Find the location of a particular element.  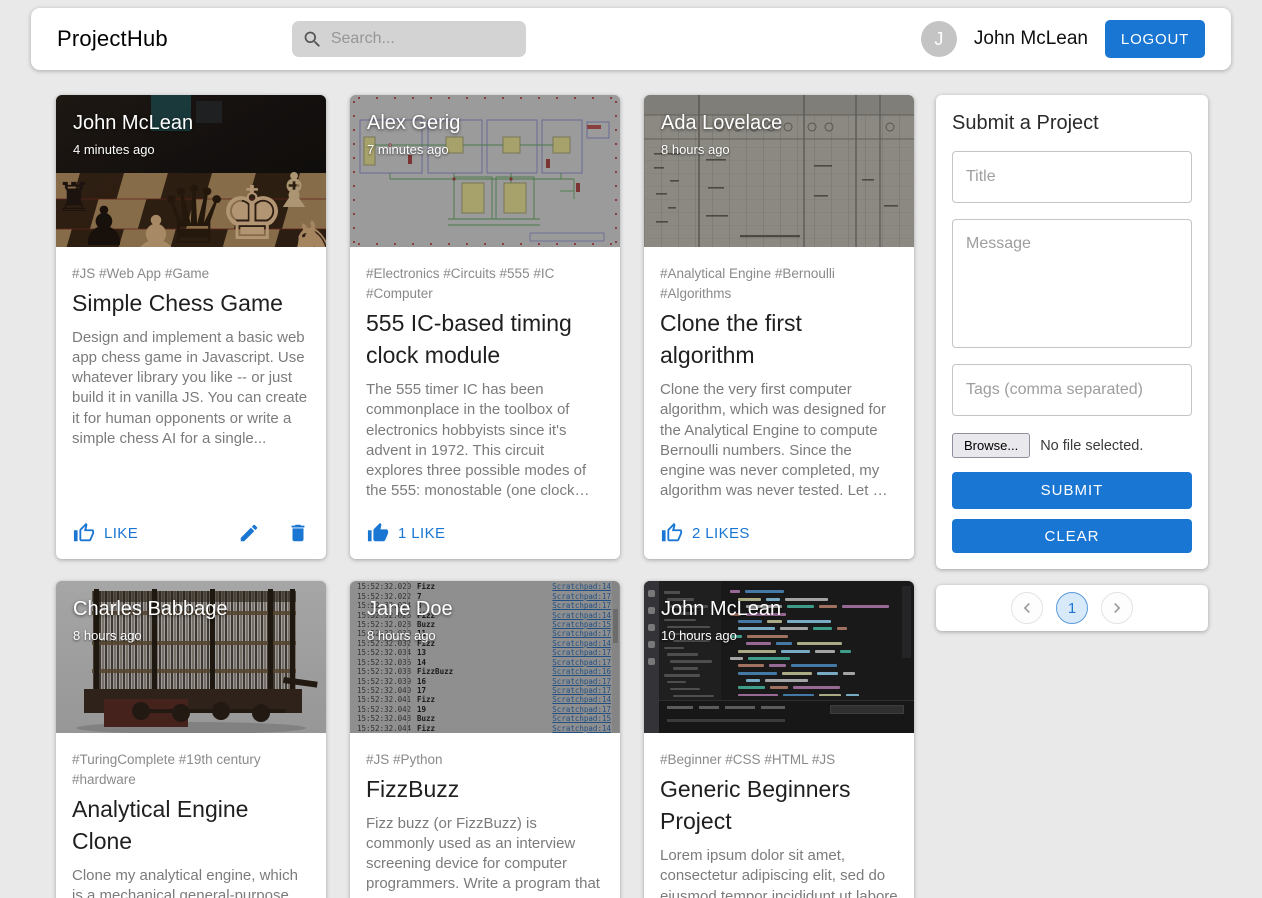

card-title: Simple Chess Game is located at coordinates (177, 302).